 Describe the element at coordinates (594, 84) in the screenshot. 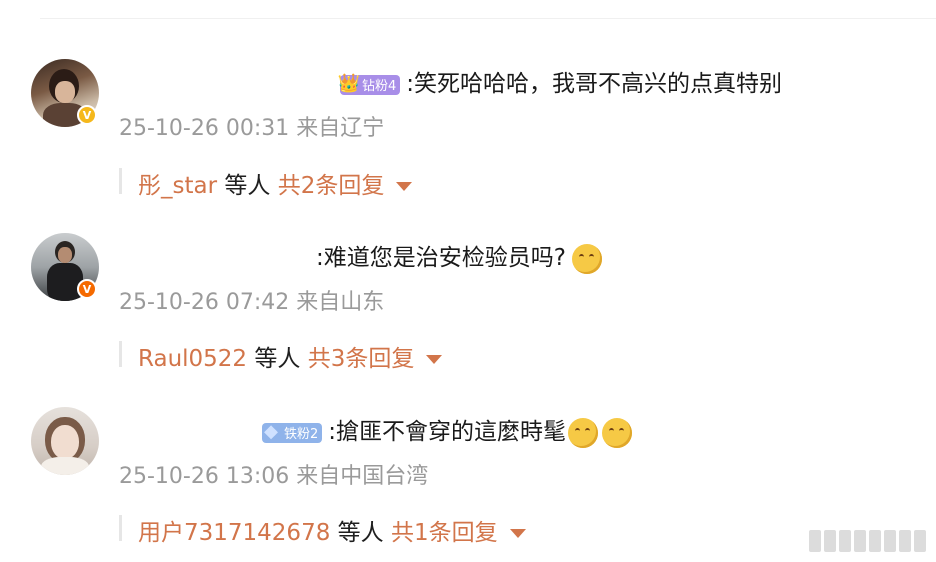

I see `comment-text: :笑死哈哈哈，我哥不高兴的点真特别` at that location.